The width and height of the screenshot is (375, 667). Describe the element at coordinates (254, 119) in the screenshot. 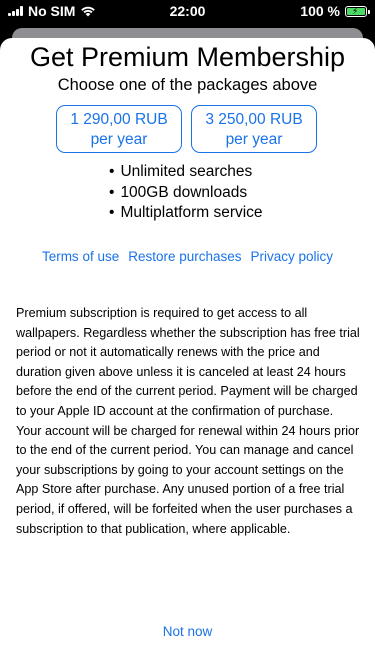

I see `package-price: 3 250,00 RUB` at that location.